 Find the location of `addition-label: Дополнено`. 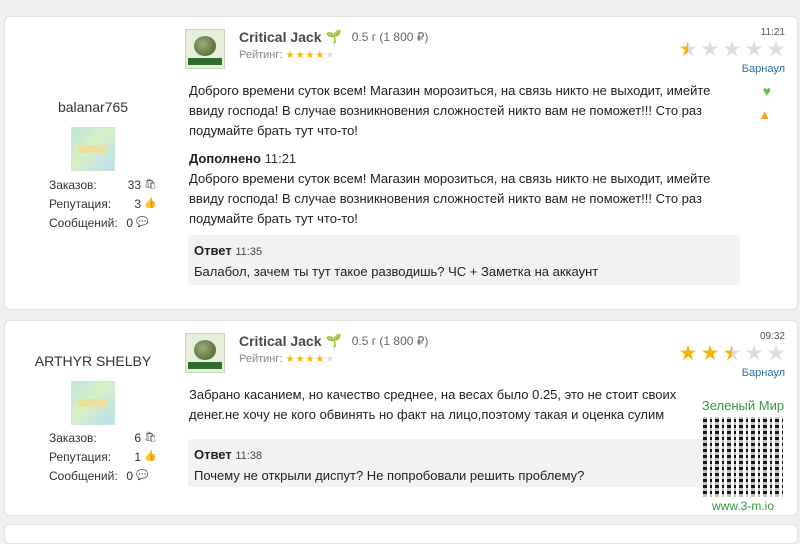

addition-label: Дополнено is located at coordinates (225, 158).